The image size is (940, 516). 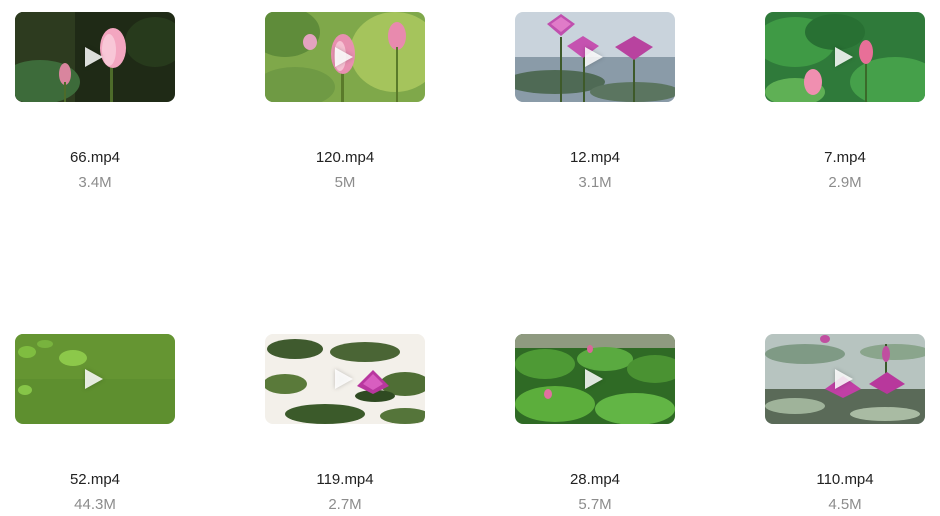 What do you see at coordinates (345, 504) in the screenshot?
I see `video-size: 2.7M` at bounding box center [345, 504].